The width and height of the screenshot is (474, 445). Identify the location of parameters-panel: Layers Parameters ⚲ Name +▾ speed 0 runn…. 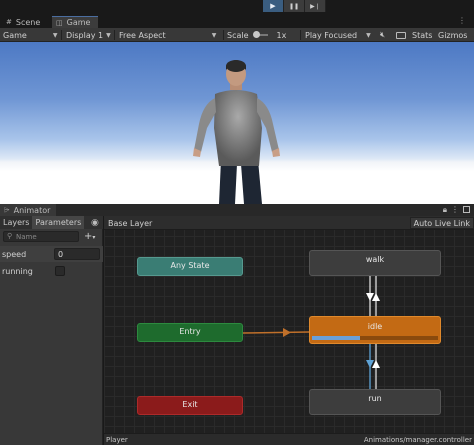
(51, 330).